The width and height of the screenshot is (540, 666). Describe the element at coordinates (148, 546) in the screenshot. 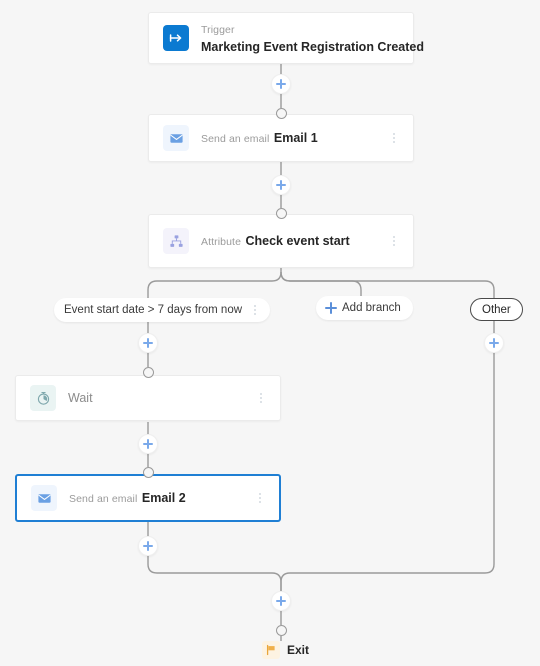

I see `add-step-after-email-2-button` at that location.